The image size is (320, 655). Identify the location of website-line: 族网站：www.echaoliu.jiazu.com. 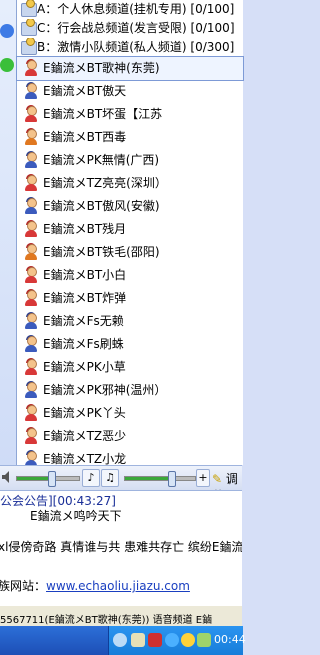
(95, 585).